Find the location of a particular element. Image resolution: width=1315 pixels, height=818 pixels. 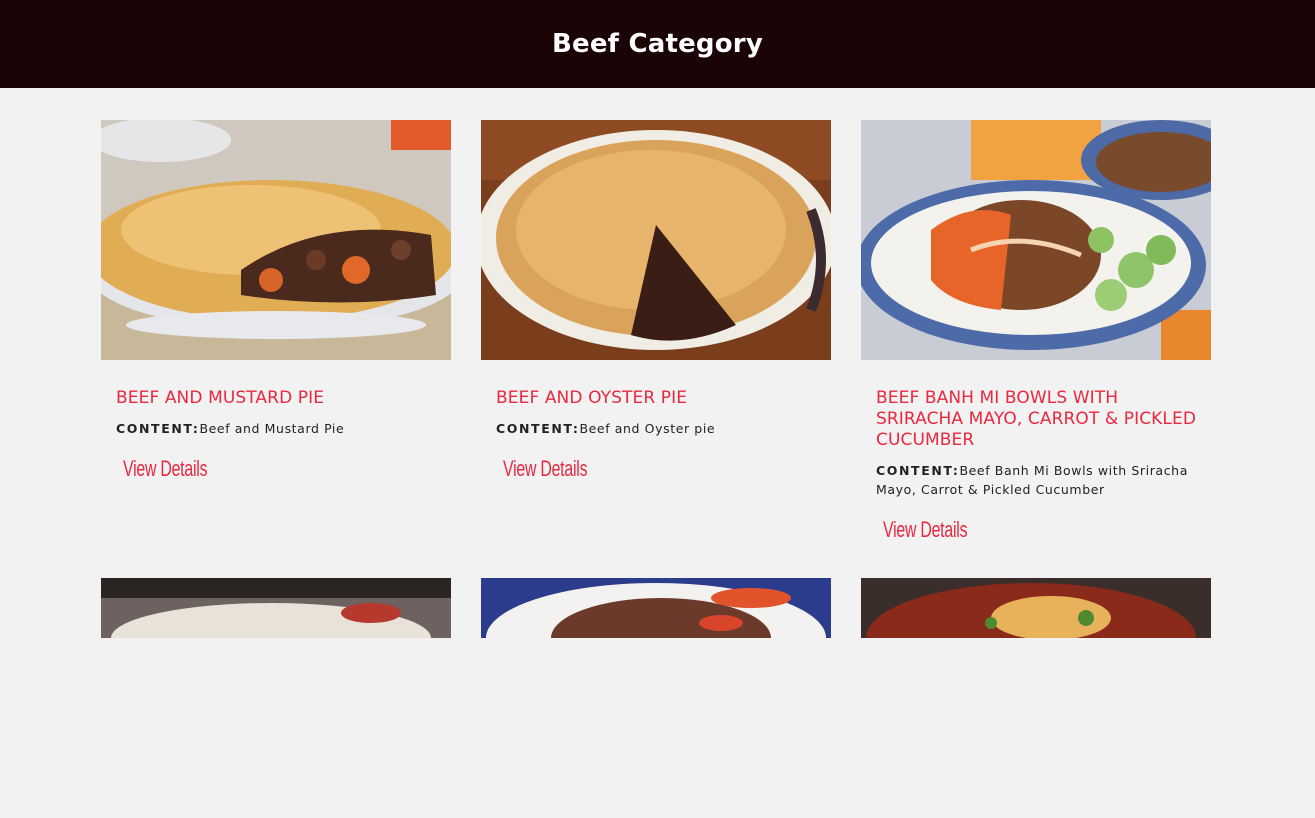

recipe-content: CONTENT:Beef and Mustard Pie is located at coordinates (276, 428).